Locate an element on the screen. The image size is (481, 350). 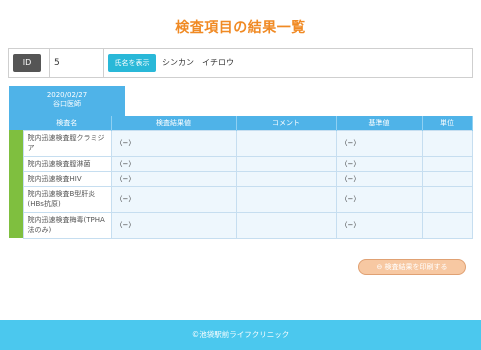
test-name: 院内迅速検査膣淋菌 is located at coordinates (67, 163).